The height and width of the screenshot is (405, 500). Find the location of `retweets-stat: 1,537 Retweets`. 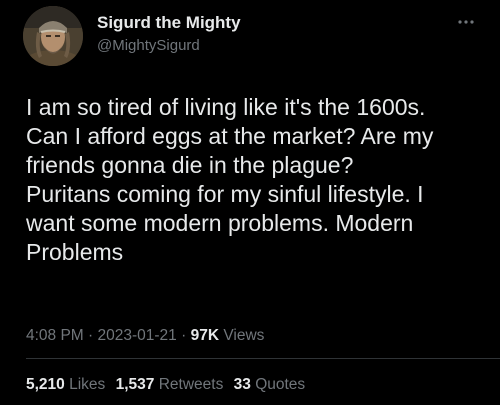

retweets-stat: 1,537 Retweets is located at coordinates (170, 384).